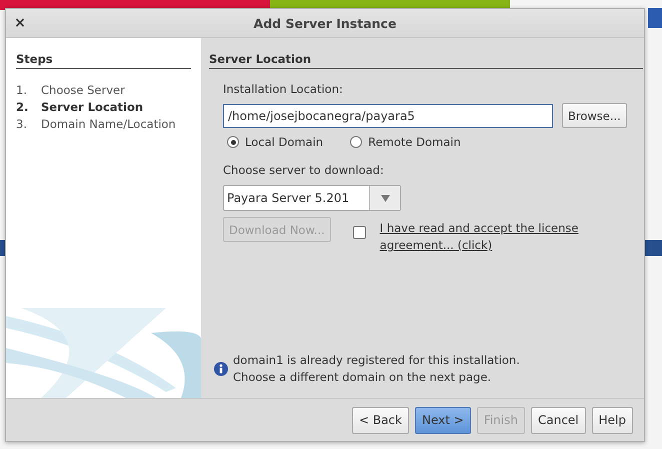 Image resolution: width=662 pixels, height=449 pixels. Describe the element at coordinates (655, 18) in the screenshot. I see `background-block` at that location.